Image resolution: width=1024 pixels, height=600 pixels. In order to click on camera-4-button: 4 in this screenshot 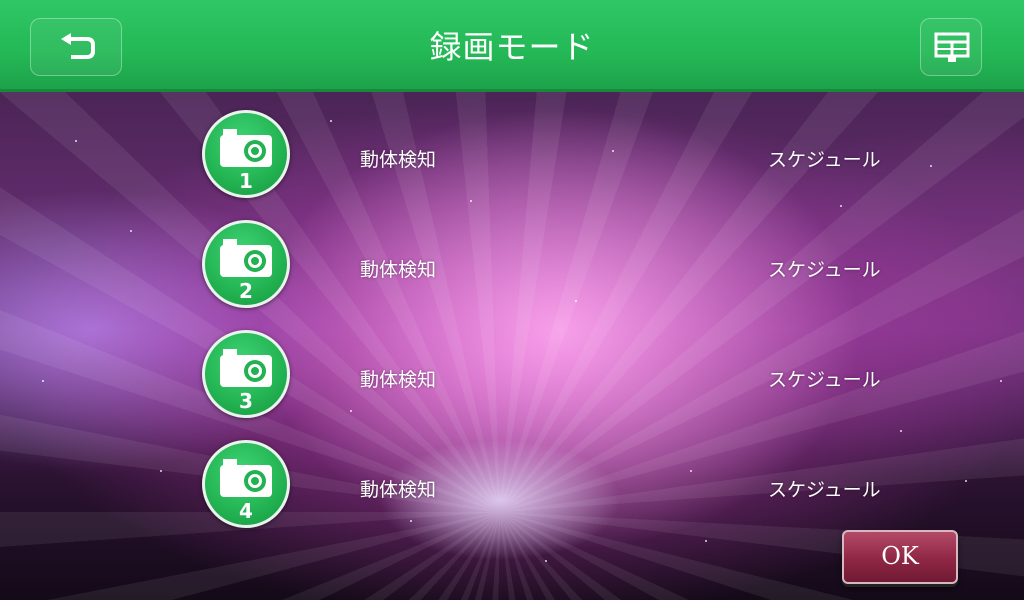, I will do `click(246, 484)`.